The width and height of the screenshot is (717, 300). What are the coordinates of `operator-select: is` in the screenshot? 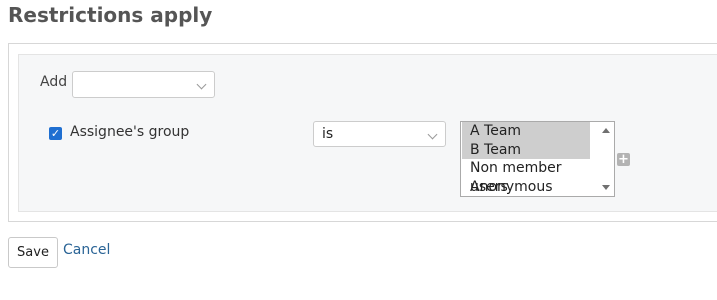 It's located at (379, 134).